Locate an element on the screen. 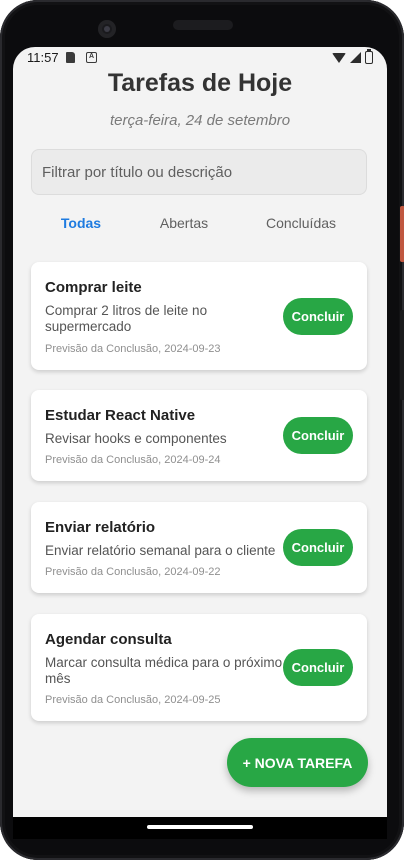 The height and width of the screenshot is (860, 404). status-bar: 11:57 A is located at coordinates (200, 58).